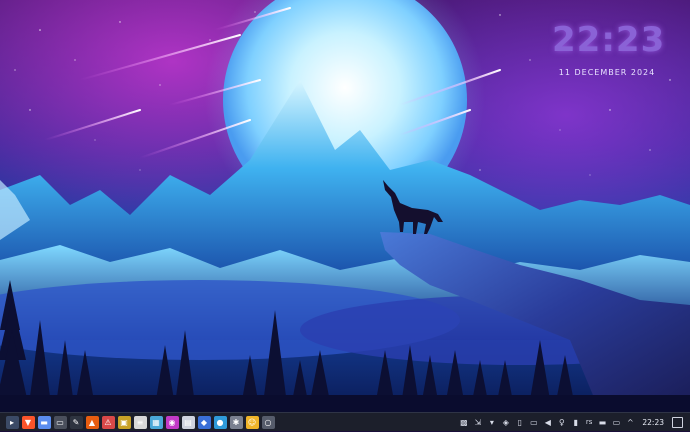  I want to click on keyboard-tray-icon: ▮, so click(576, 422).